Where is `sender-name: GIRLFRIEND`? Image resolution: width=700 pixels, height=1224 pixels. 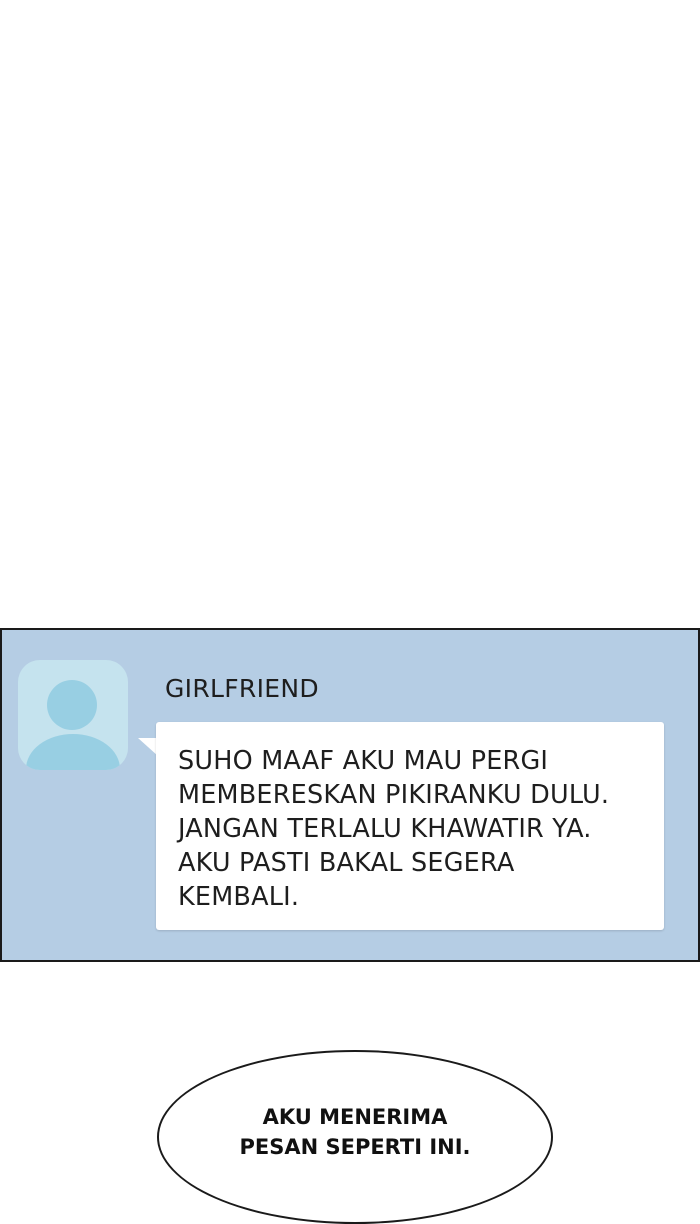
sender-name: GIRLFRIEND is located at coordinates (242, 688).